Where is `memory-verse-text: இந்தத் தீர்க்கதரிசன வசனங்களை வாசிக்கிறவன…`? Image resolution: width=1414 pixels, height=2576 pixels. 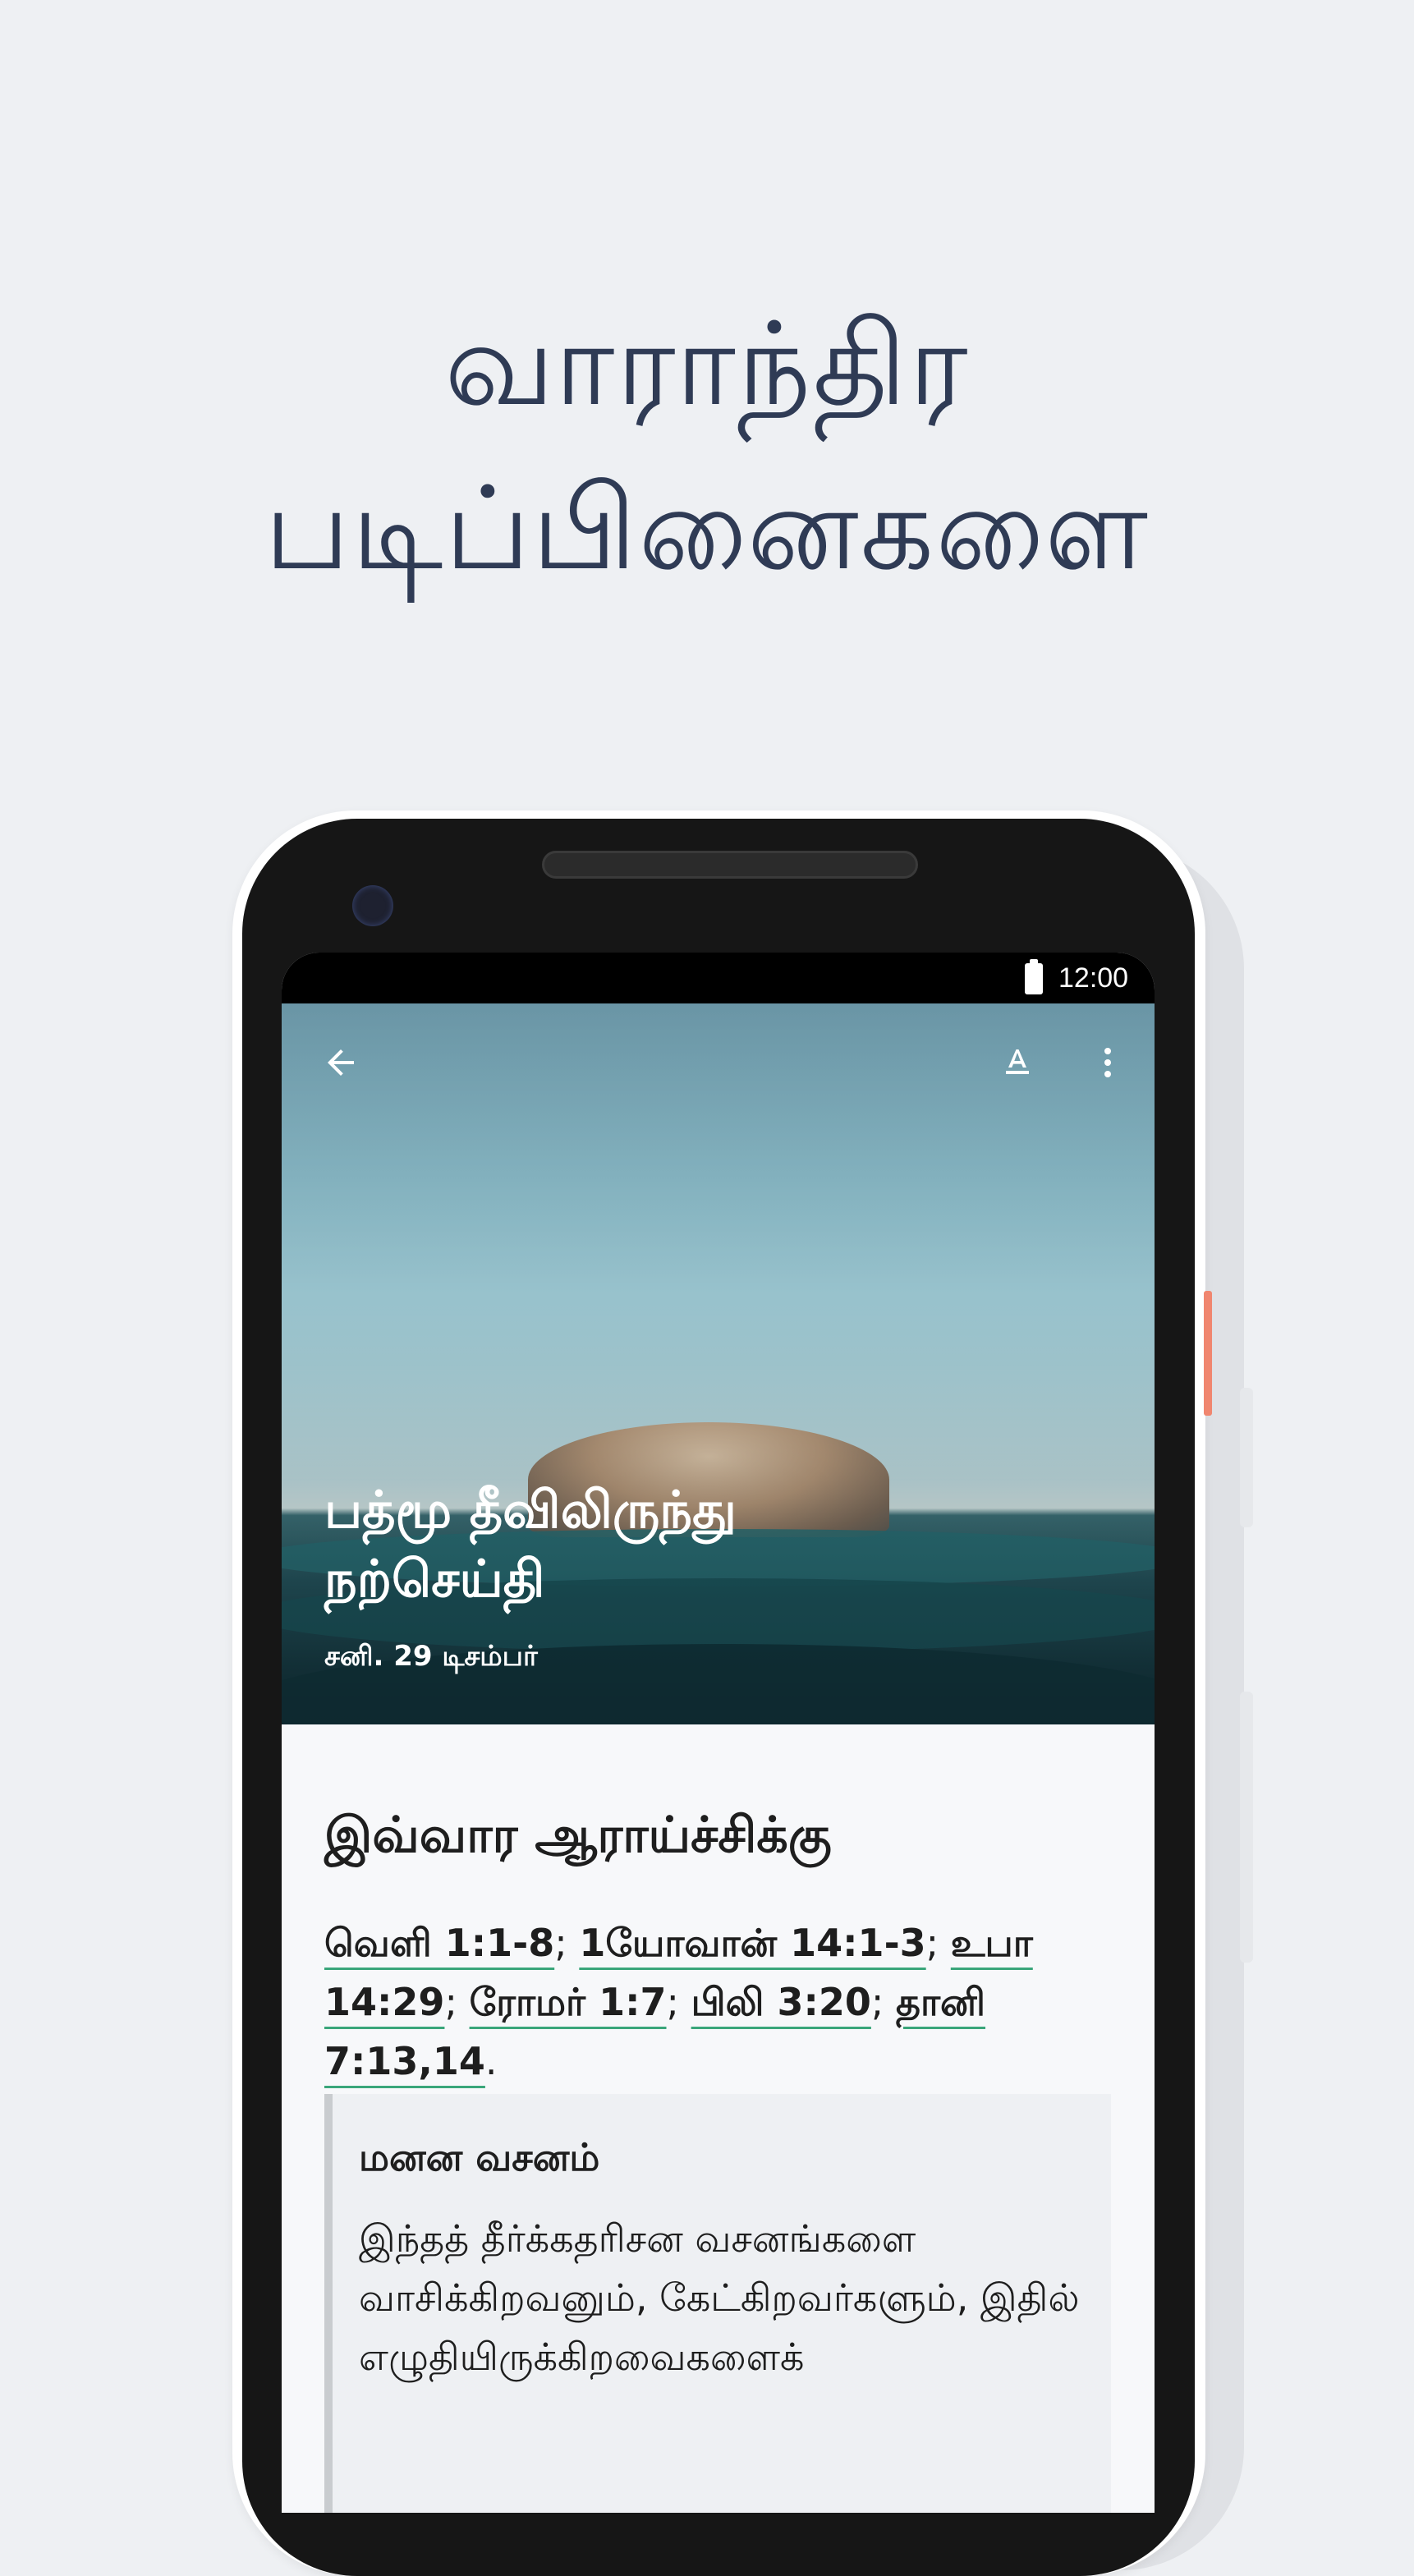 memory-verse-text: இந்தத் தீர்க்கதரிசன வசனங்களை வாசிக்கிறவன… is located at coordinates (719, 2297).